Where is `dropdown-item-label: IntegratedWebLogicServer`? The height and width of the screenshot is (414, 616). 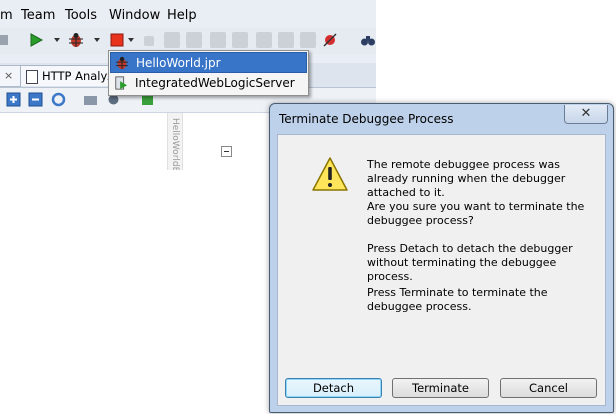 dropdown-item-label: IntegratedWebLogicServer is located at coordinates (215, 83).